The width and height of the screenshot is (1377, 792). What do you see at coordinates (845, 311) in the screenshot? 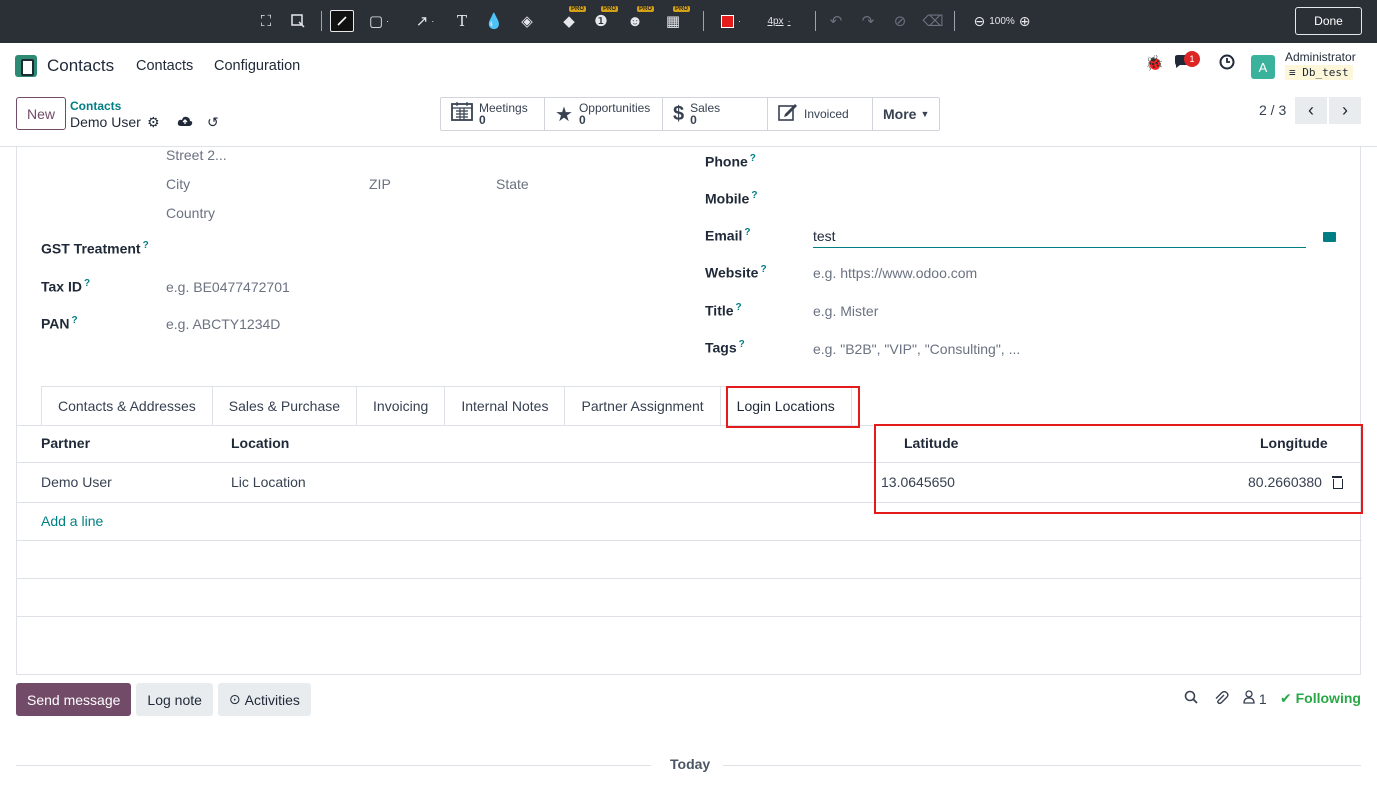
I see `title-input: e.g. Mister` at bounding box center [845, 311].